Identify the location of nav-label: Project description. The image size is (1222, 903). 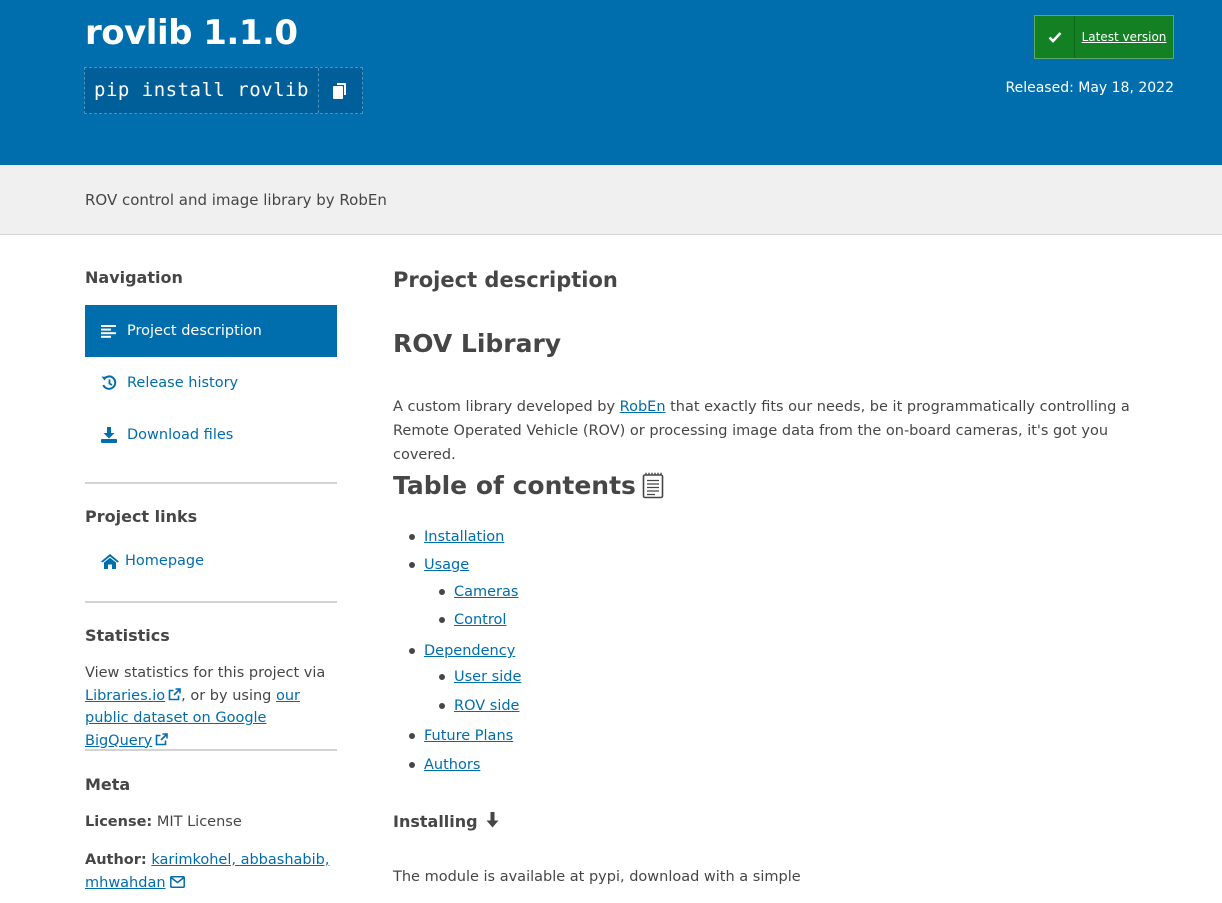
(194, 331).